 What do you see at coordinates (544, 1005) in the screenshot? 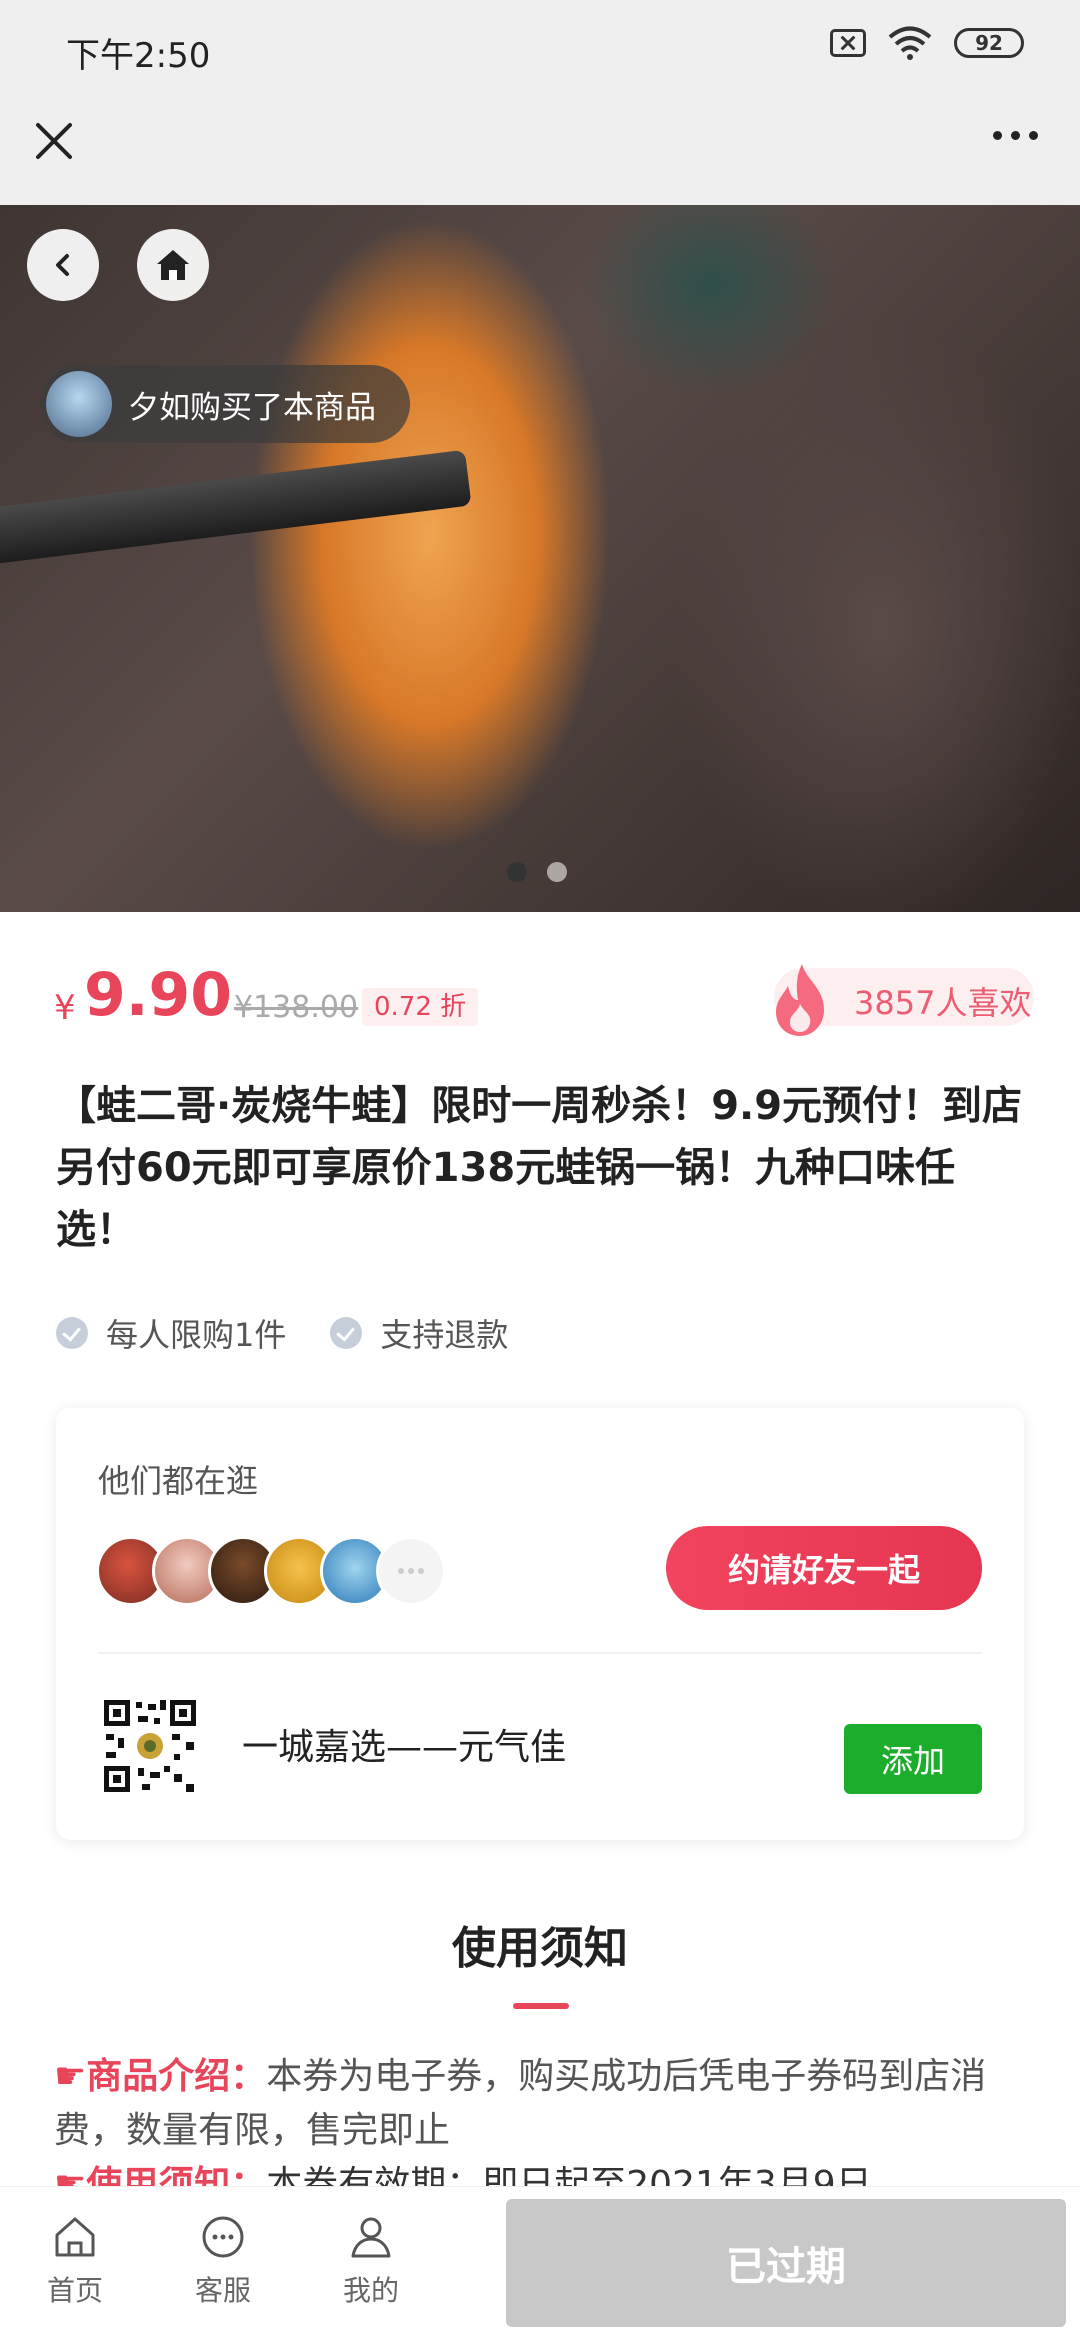
I see `price-row: ¥ 9.90 ¥138.00 0.72 折 3857人喜欢` at bounding box center [544, 1005].